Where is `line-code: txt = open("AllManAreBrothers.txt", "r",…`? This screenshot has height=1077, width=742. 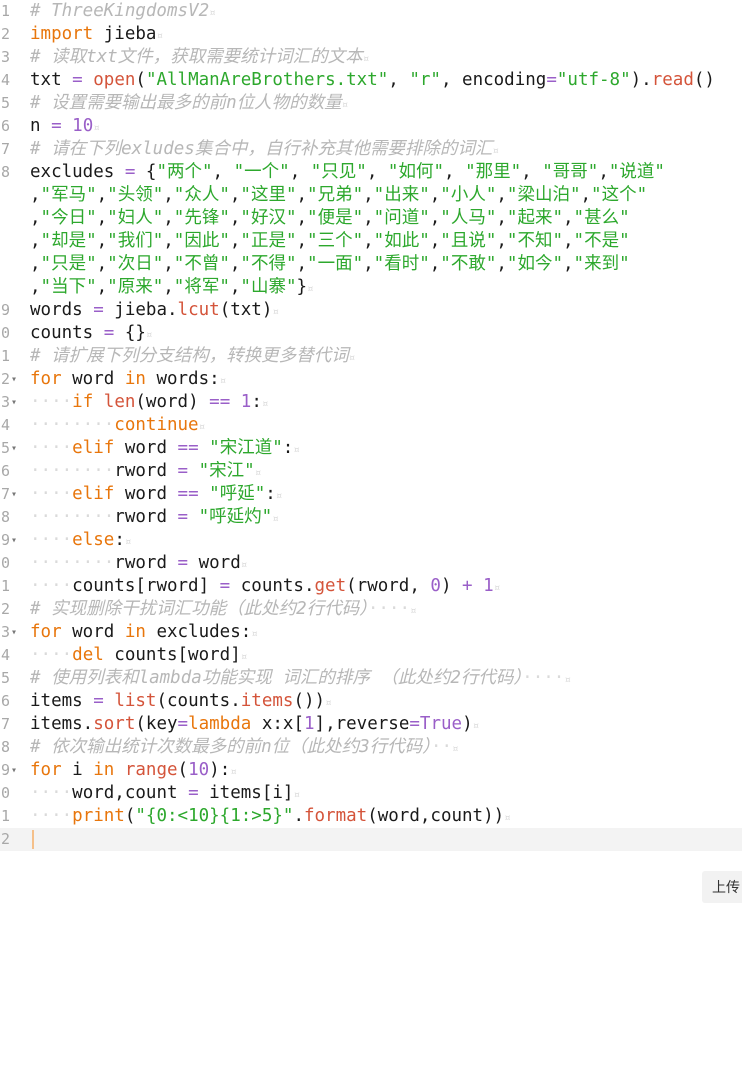
line-code: txt = open("AllManAreBrothers.txt", "r",… is located at coordinates (386, 80).